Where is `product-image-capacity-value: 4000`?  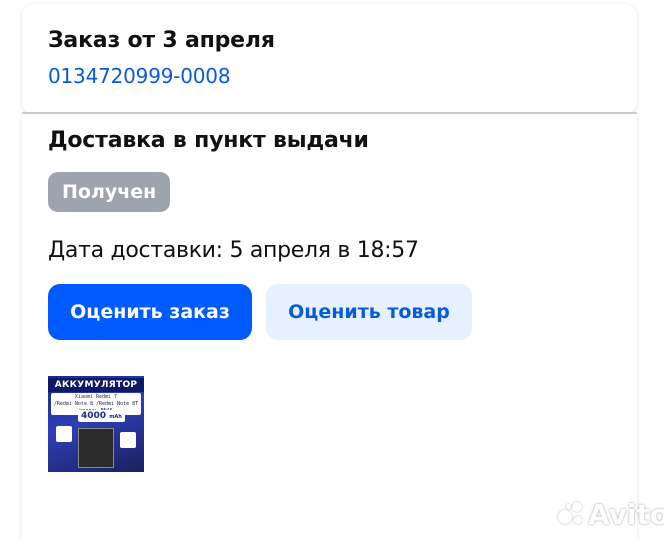
product-image-capacity-value: 4000 is located at coordinates (94, 416).